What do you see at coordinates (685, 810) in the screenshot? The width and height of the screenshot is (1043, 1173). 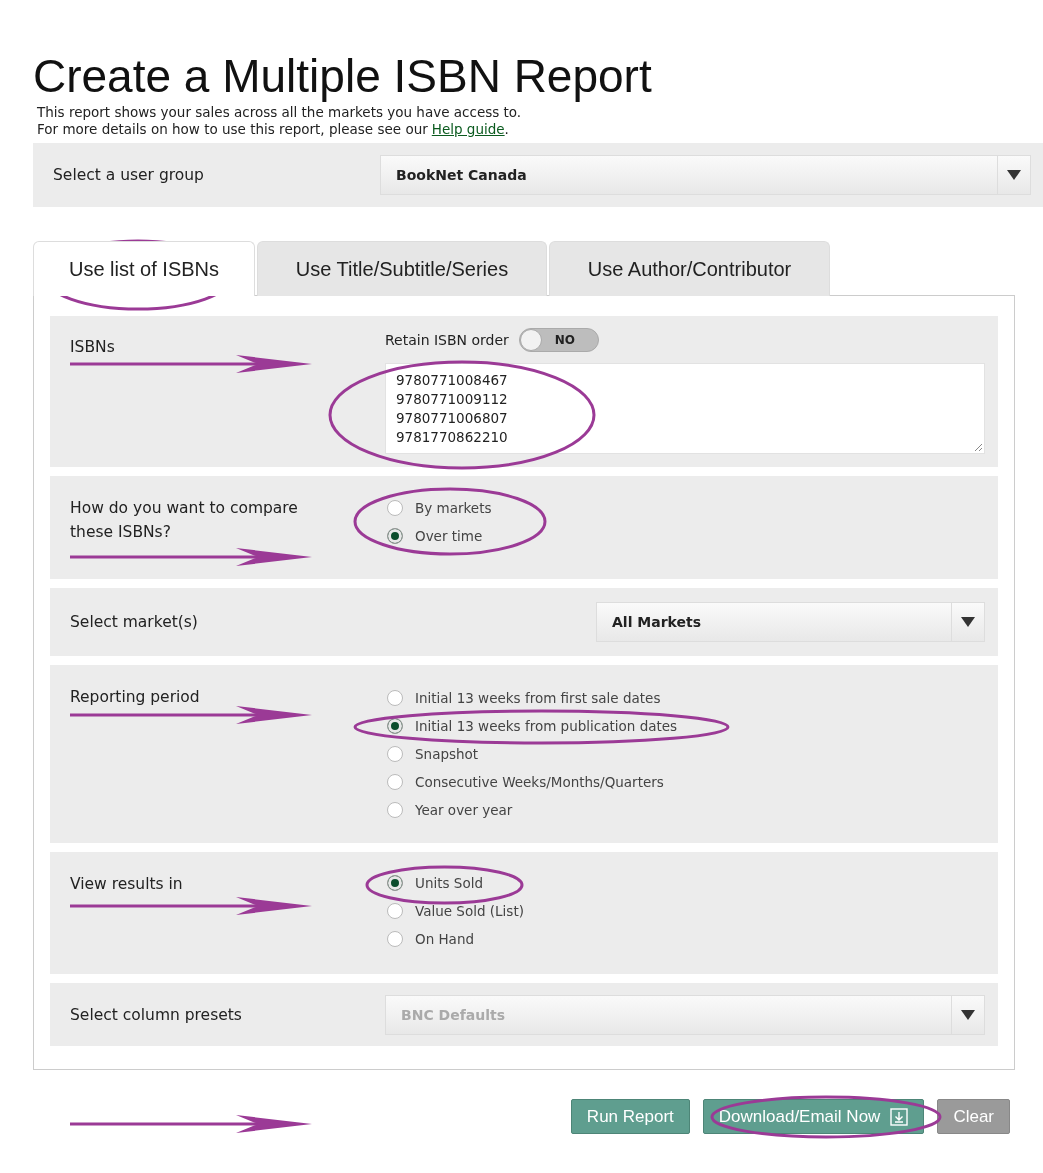 I see `radio-option: Year over year` at bounding box center [685, 810].